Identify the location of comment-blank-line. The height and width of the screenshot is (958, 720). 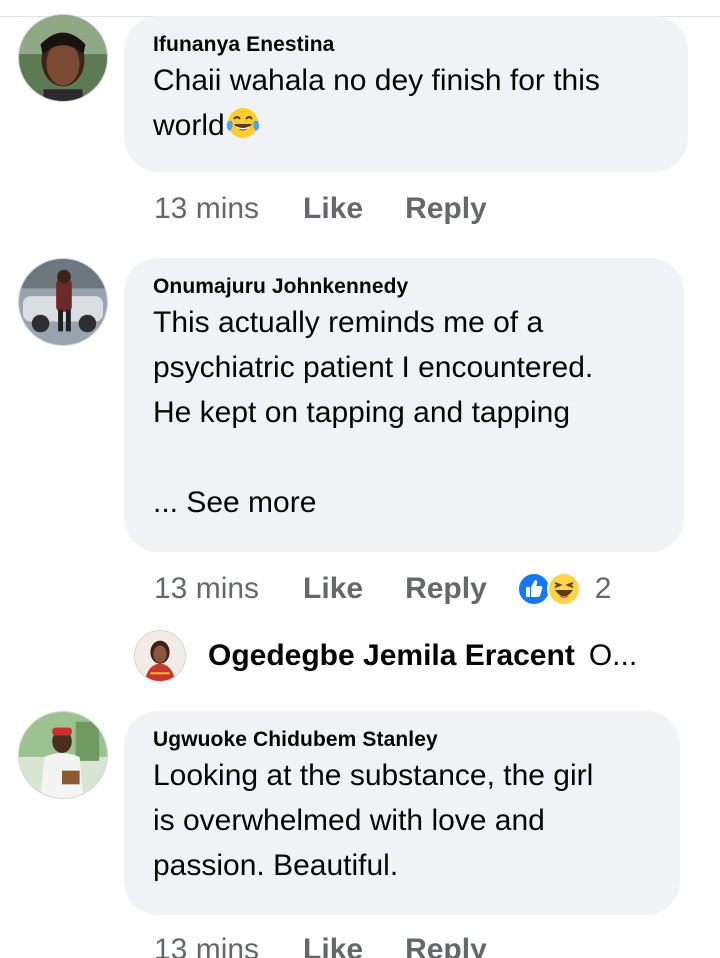
(403, 457).